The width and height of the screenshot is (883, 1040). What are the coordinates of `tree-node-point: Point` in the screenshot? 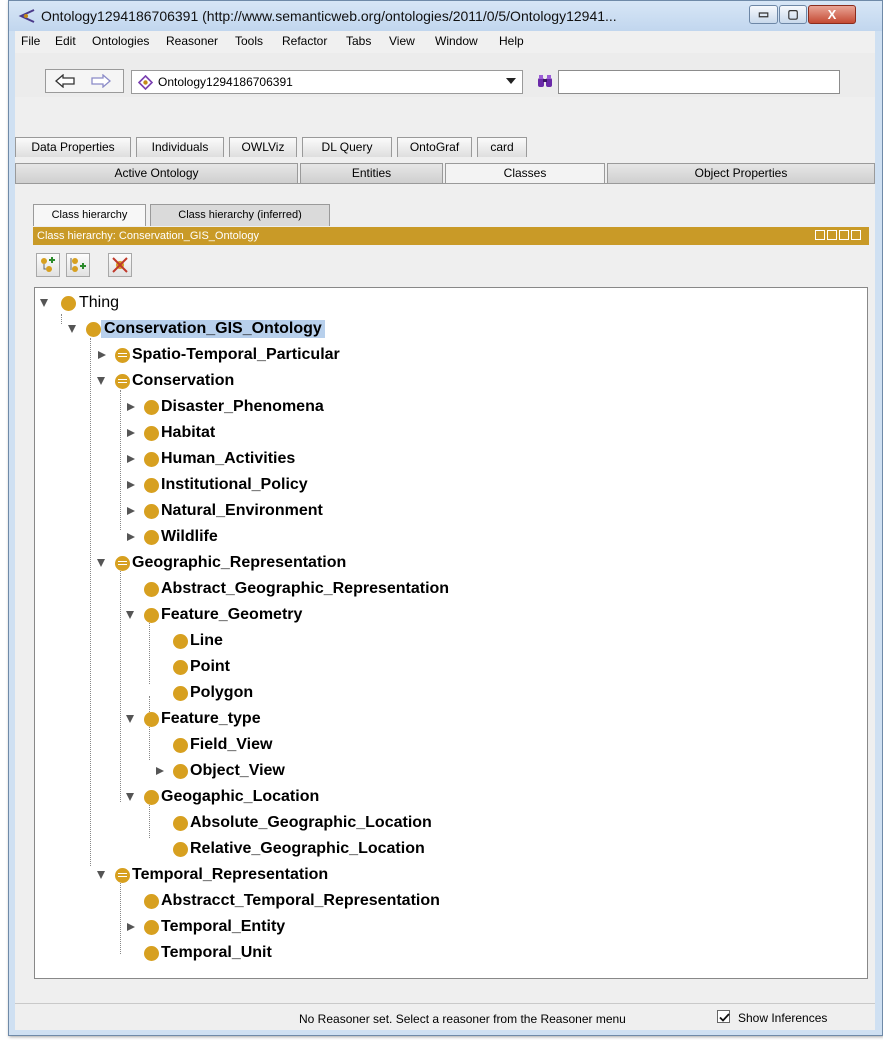 It's located at (305, 667).